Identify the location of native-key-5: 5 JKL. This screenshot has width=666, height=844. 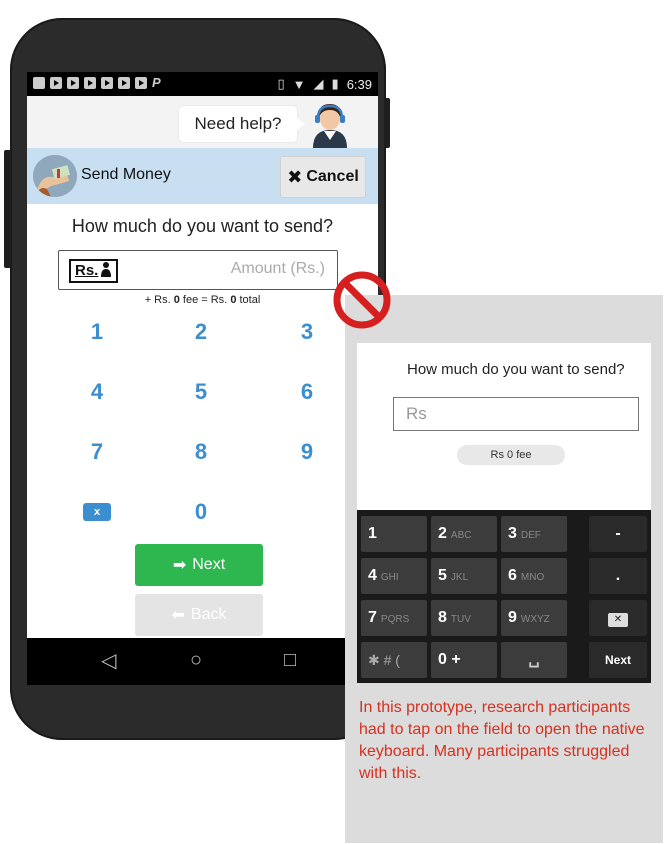
(464, 576).